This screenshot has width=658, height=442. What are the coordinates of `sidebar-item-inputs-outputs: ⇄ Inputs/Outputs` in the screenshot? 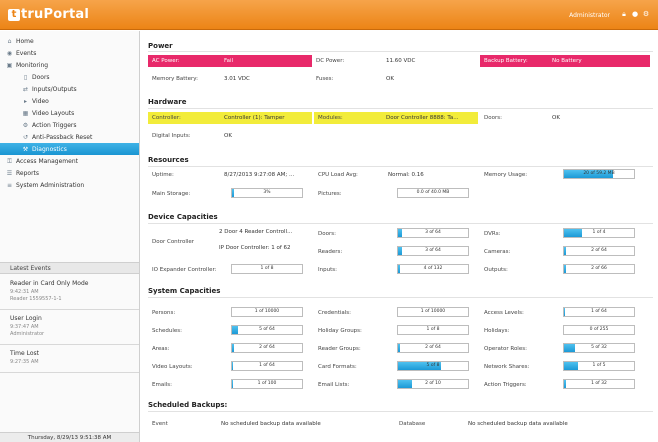 It's located at (69, 89).